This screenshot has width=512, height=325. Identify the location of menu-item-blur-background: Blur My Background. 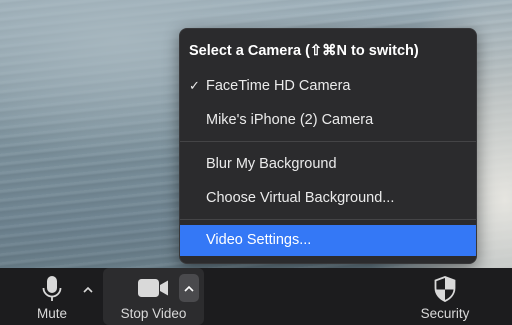
(328, 164).